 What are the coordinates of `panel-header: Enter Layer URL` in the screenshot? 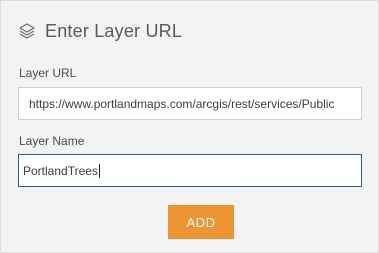 It's located at (100, 31).